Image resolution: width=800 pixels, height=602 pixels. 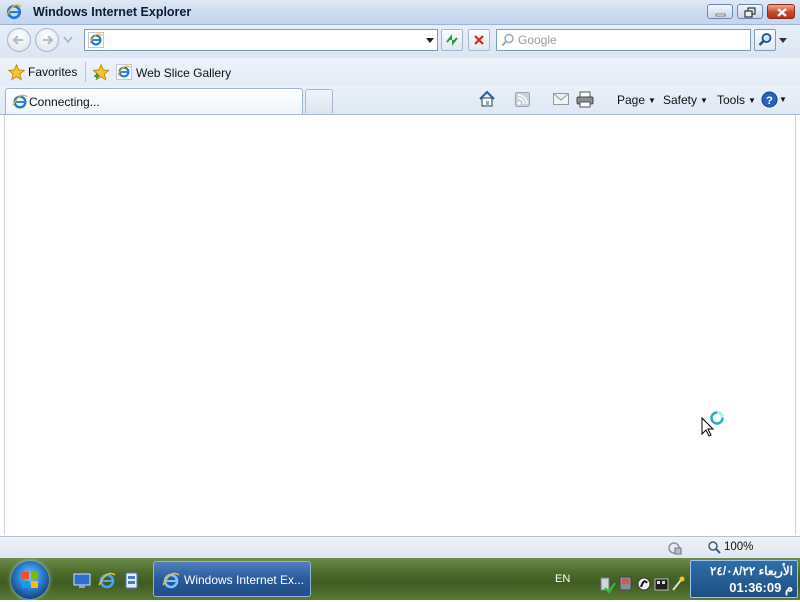 What do you see at coordinates (731, 100) in the screenshot?
I see `tools-menu-label: Tools` at bounding box center [731, 100].